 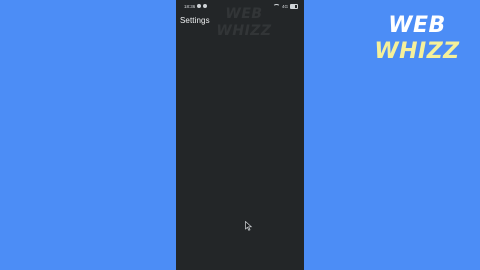 What do you see at coordinates (195, 20) in the screenshot?
I see `page-title: Settings` at bounding box center [195, 20].